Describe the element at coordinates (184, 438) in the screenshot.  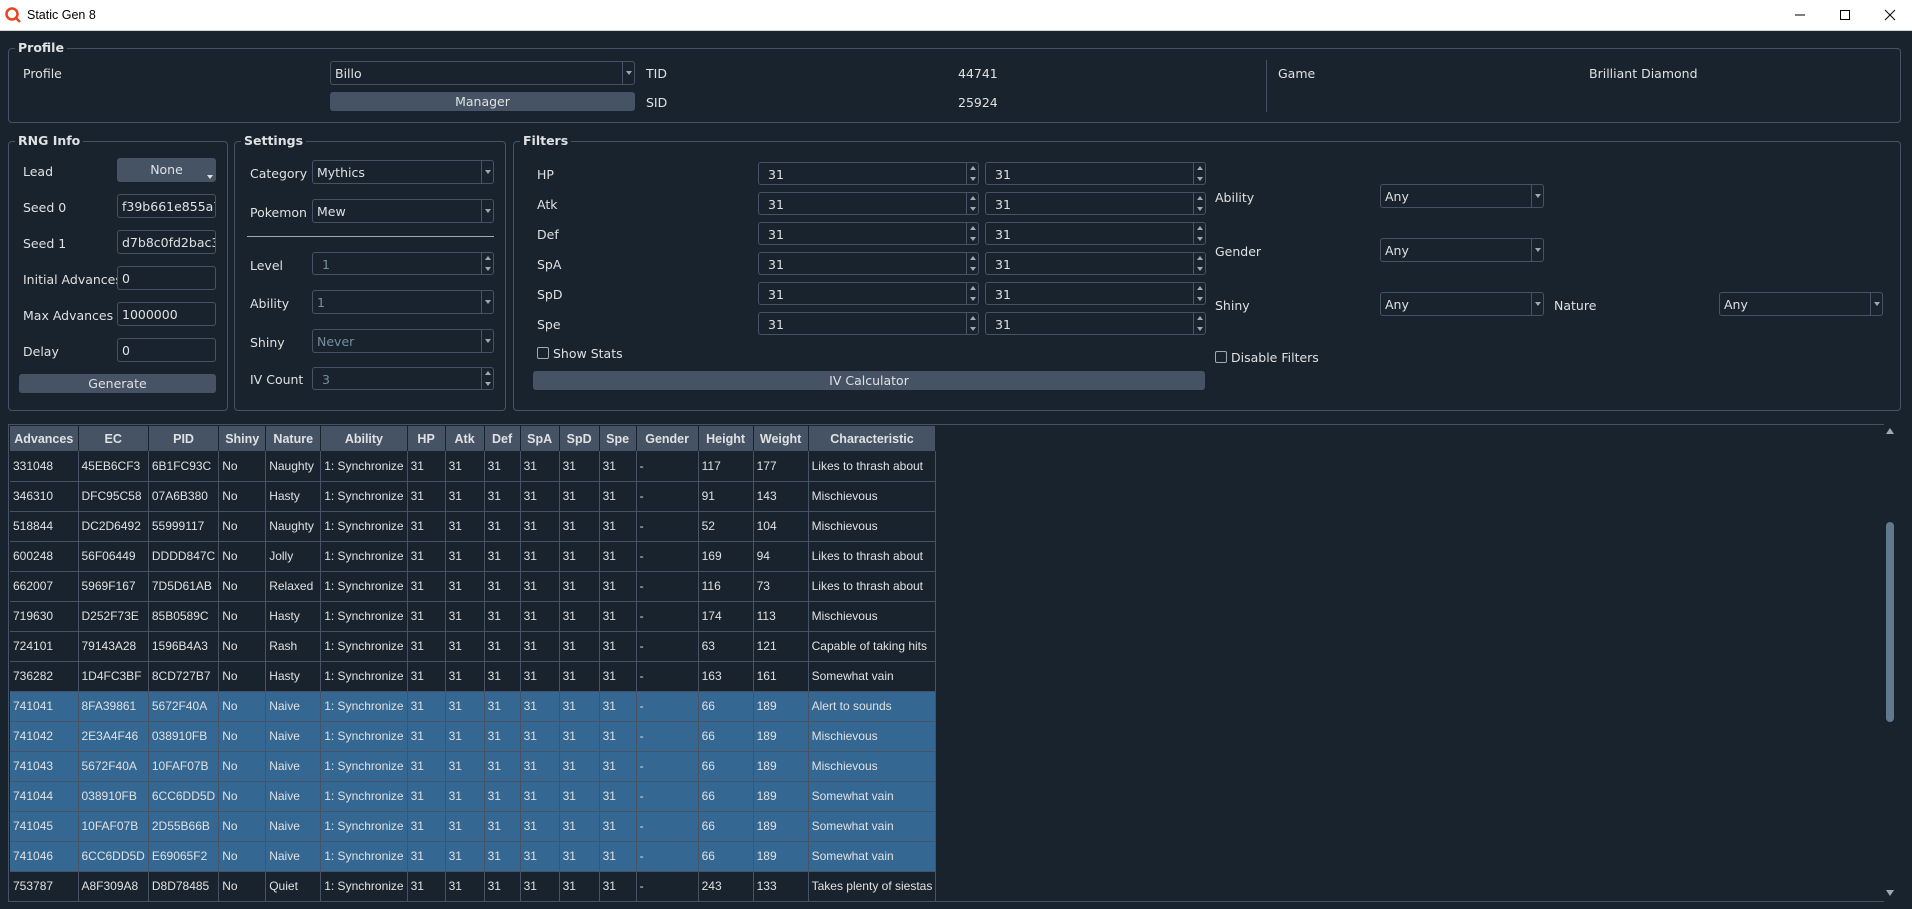
I see `column-header: PID` at that location.